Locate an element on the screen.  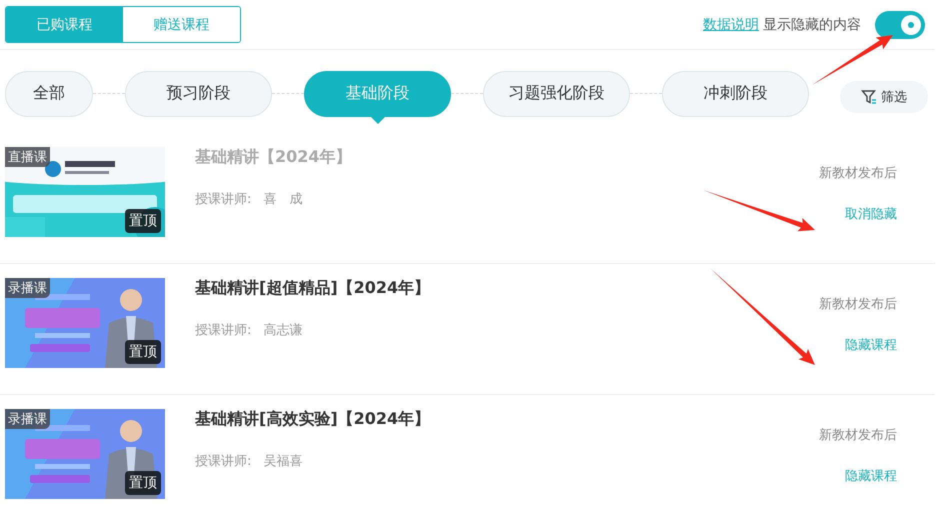
stage-tab: 习题强化阶段 is located at coordinates (556, 93).